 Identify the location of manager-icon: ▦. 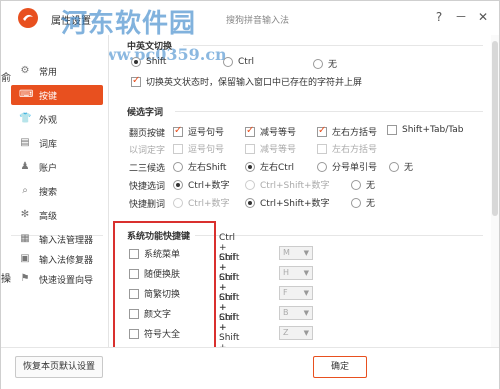
(25, 238).